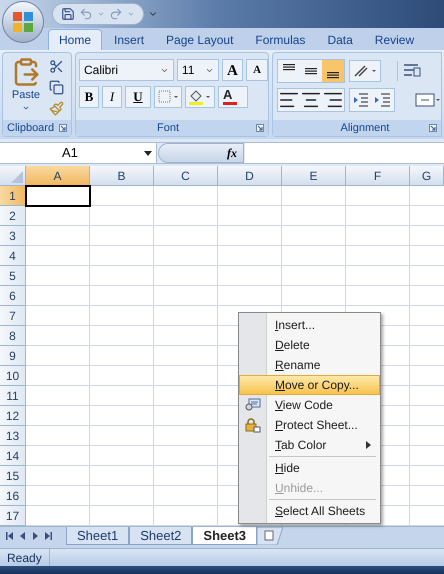 The height and width of the screenshot is (574, 444). Describe the element at coordinates (89, 97) in the screenshot. I see `bold-button: B` at that location.